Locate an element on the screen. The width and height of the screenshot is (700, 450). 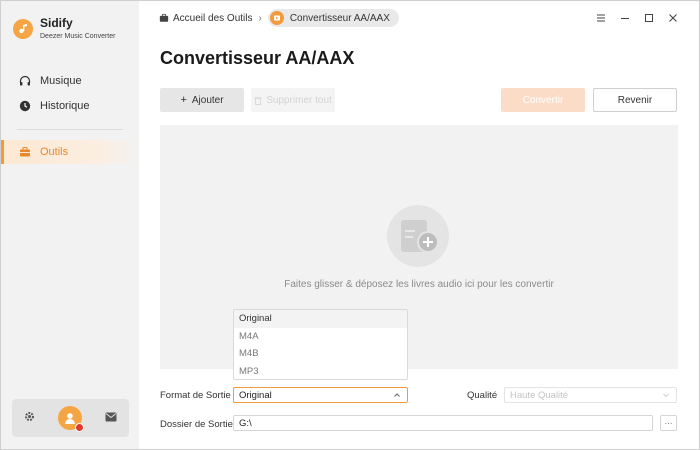
quality-value: Haute Qualité is located at coordinates (539, 395).